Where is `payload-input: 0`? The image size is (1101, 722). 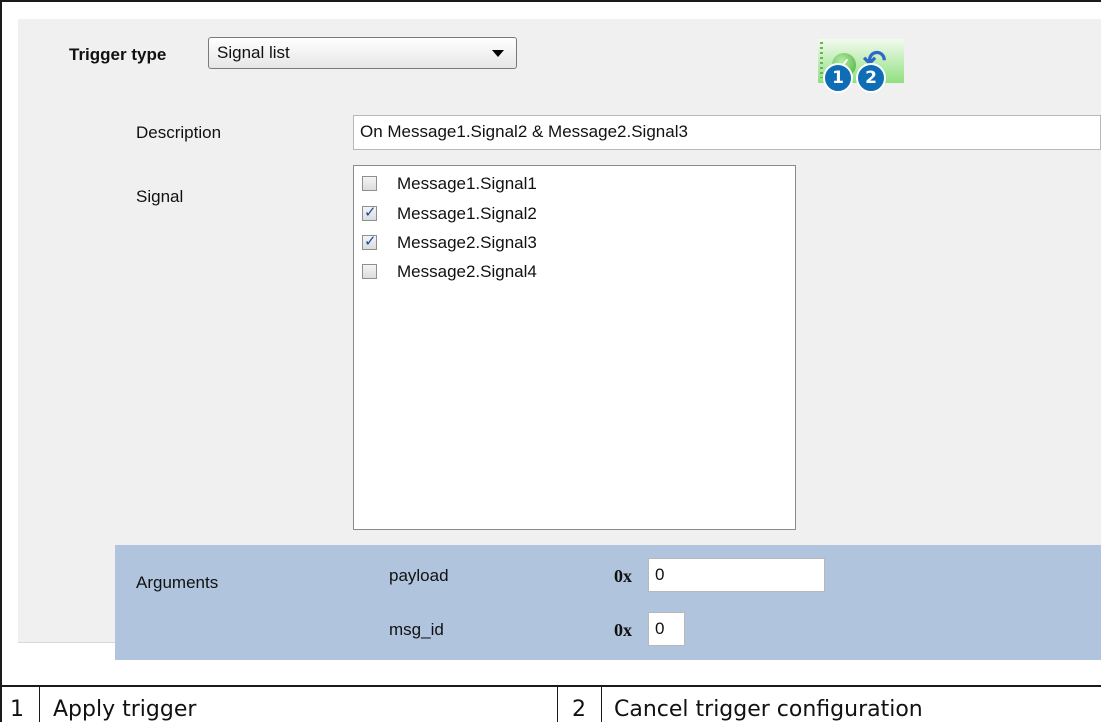
payload-input: 0 is located at coordinates (736, 575).